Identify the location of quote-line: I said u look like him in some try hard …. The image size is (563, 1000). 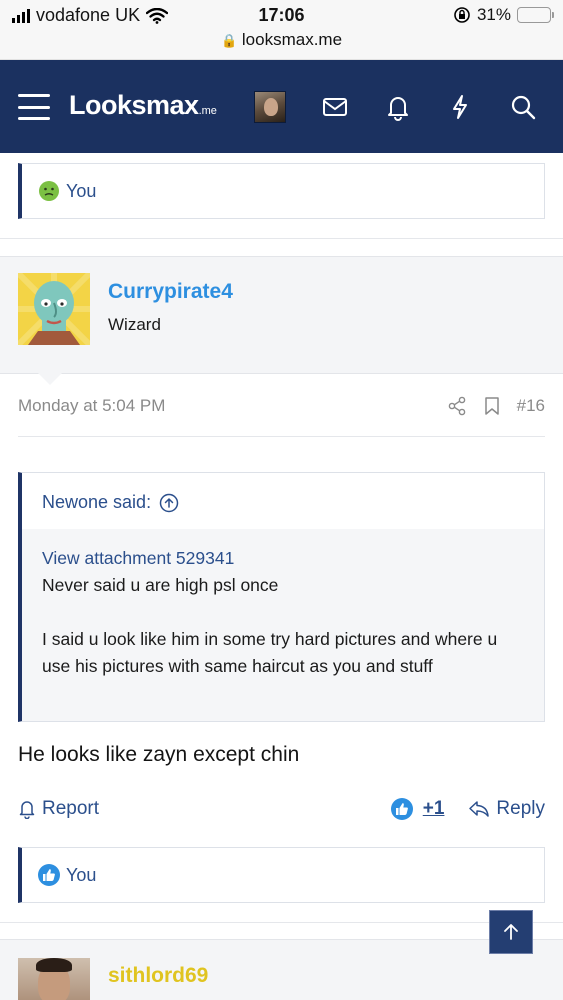
(270, 652).